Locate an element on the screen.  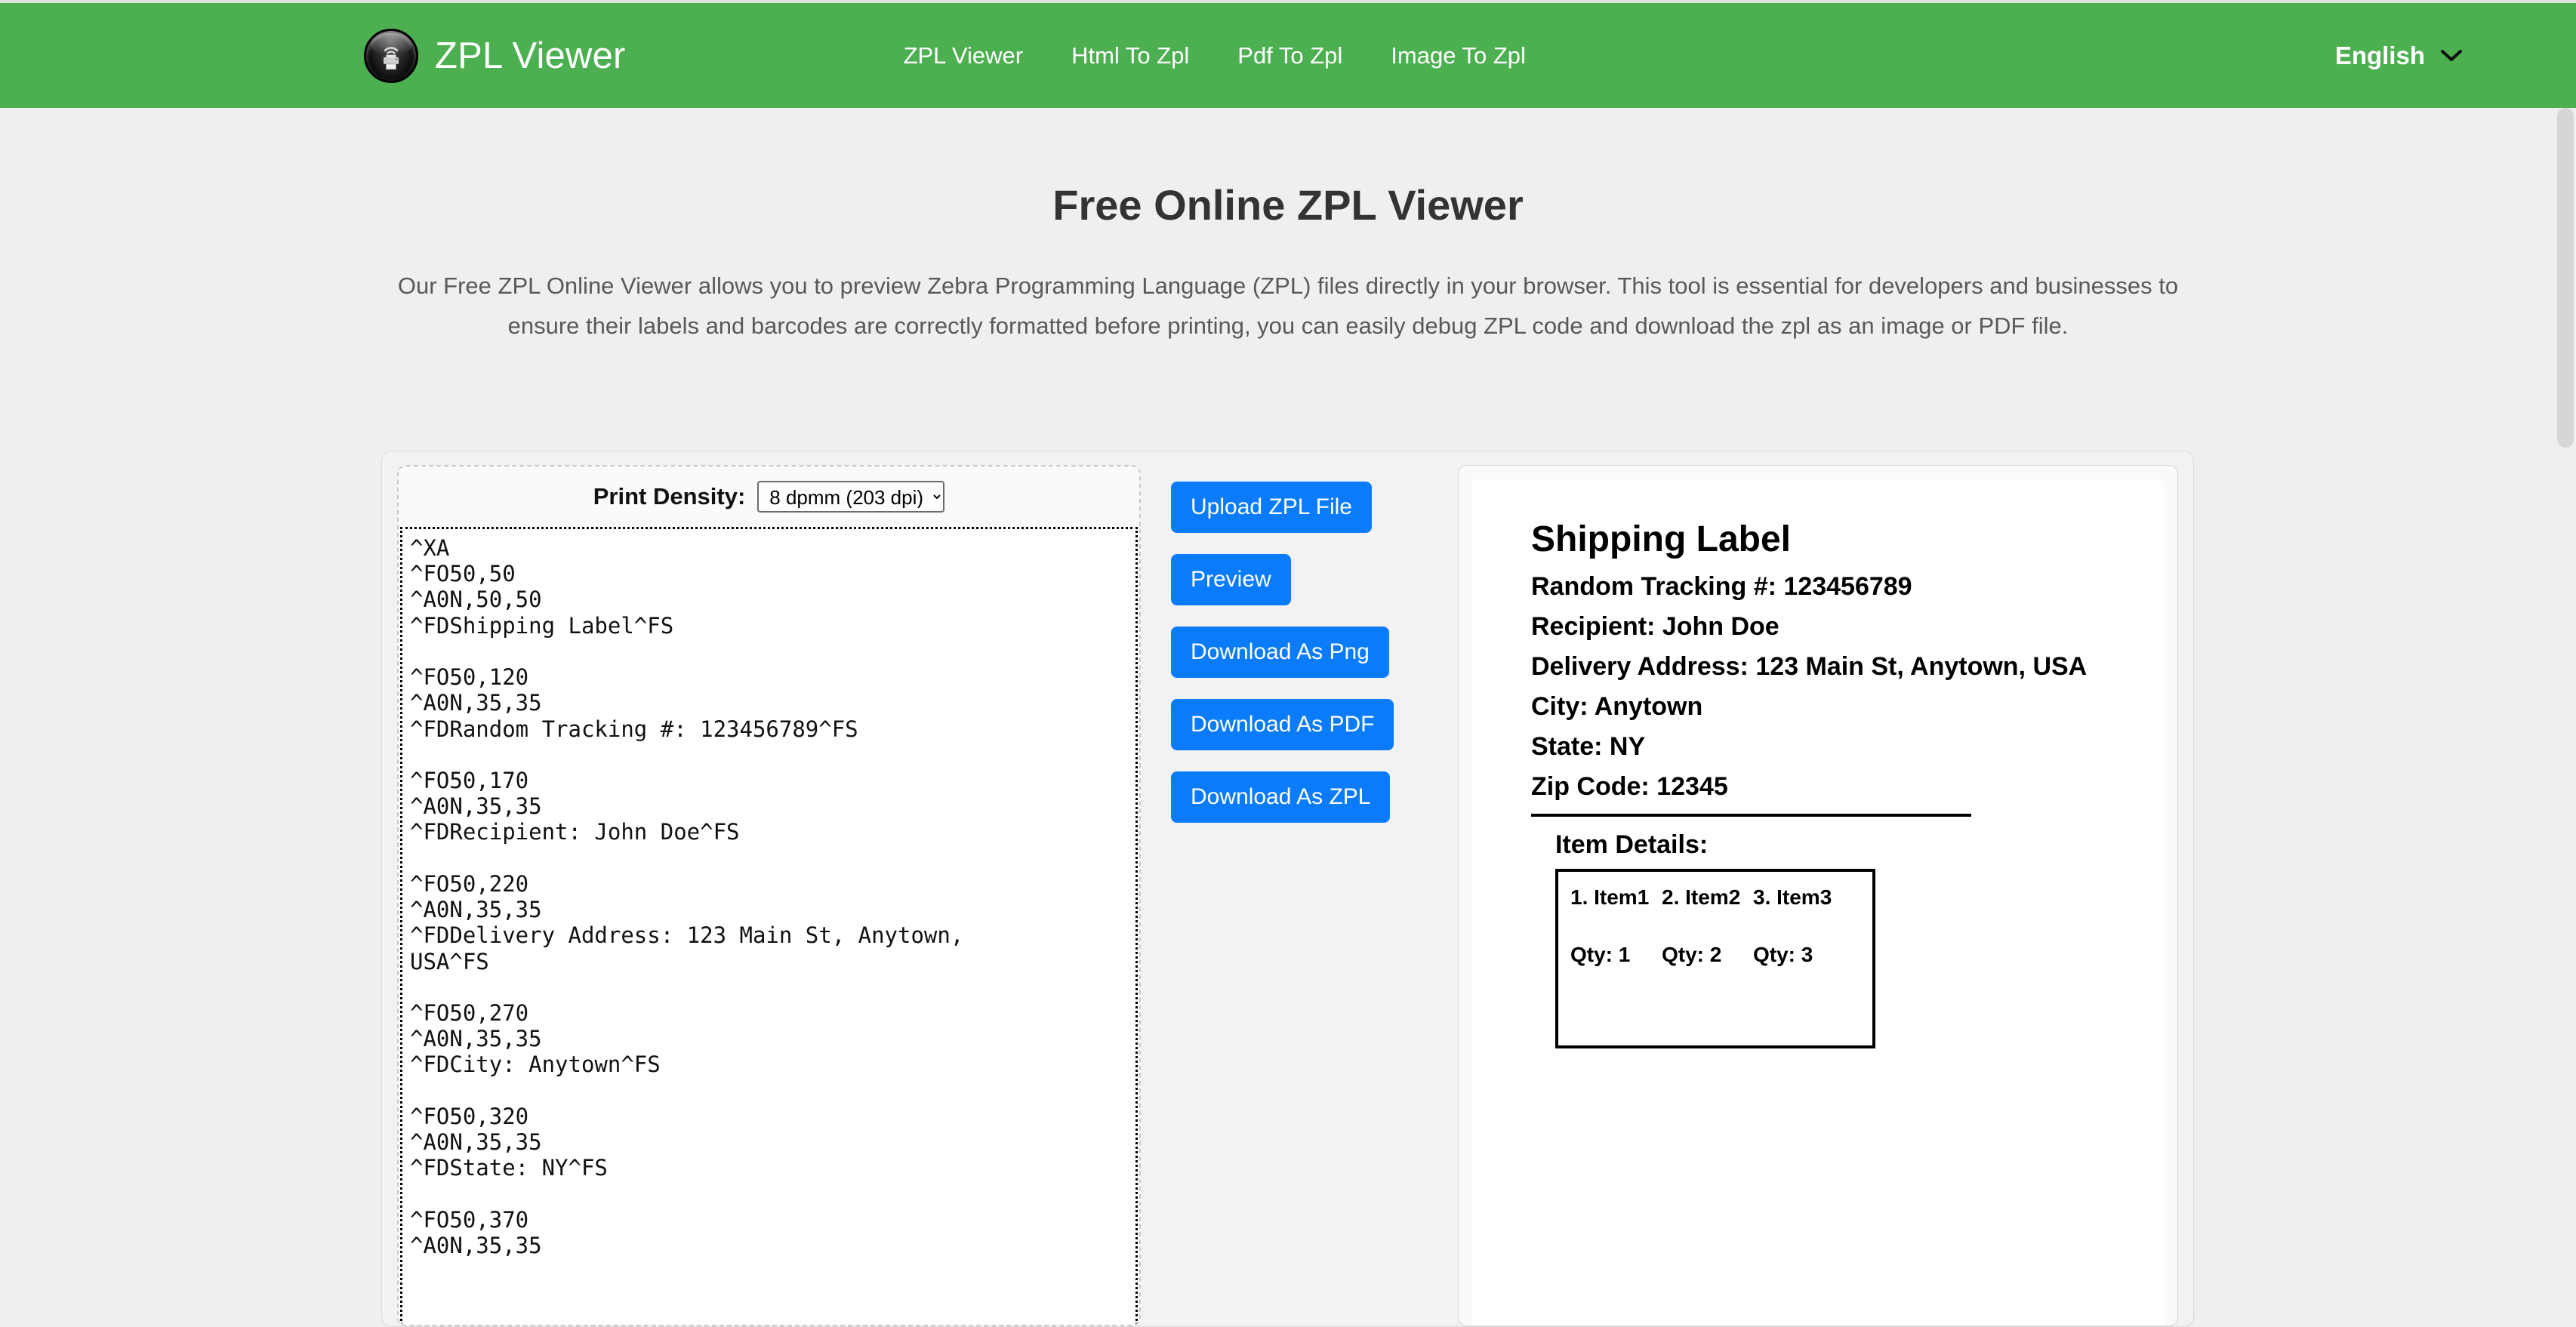
language-selector: English is located at coordinates (2399, 56).